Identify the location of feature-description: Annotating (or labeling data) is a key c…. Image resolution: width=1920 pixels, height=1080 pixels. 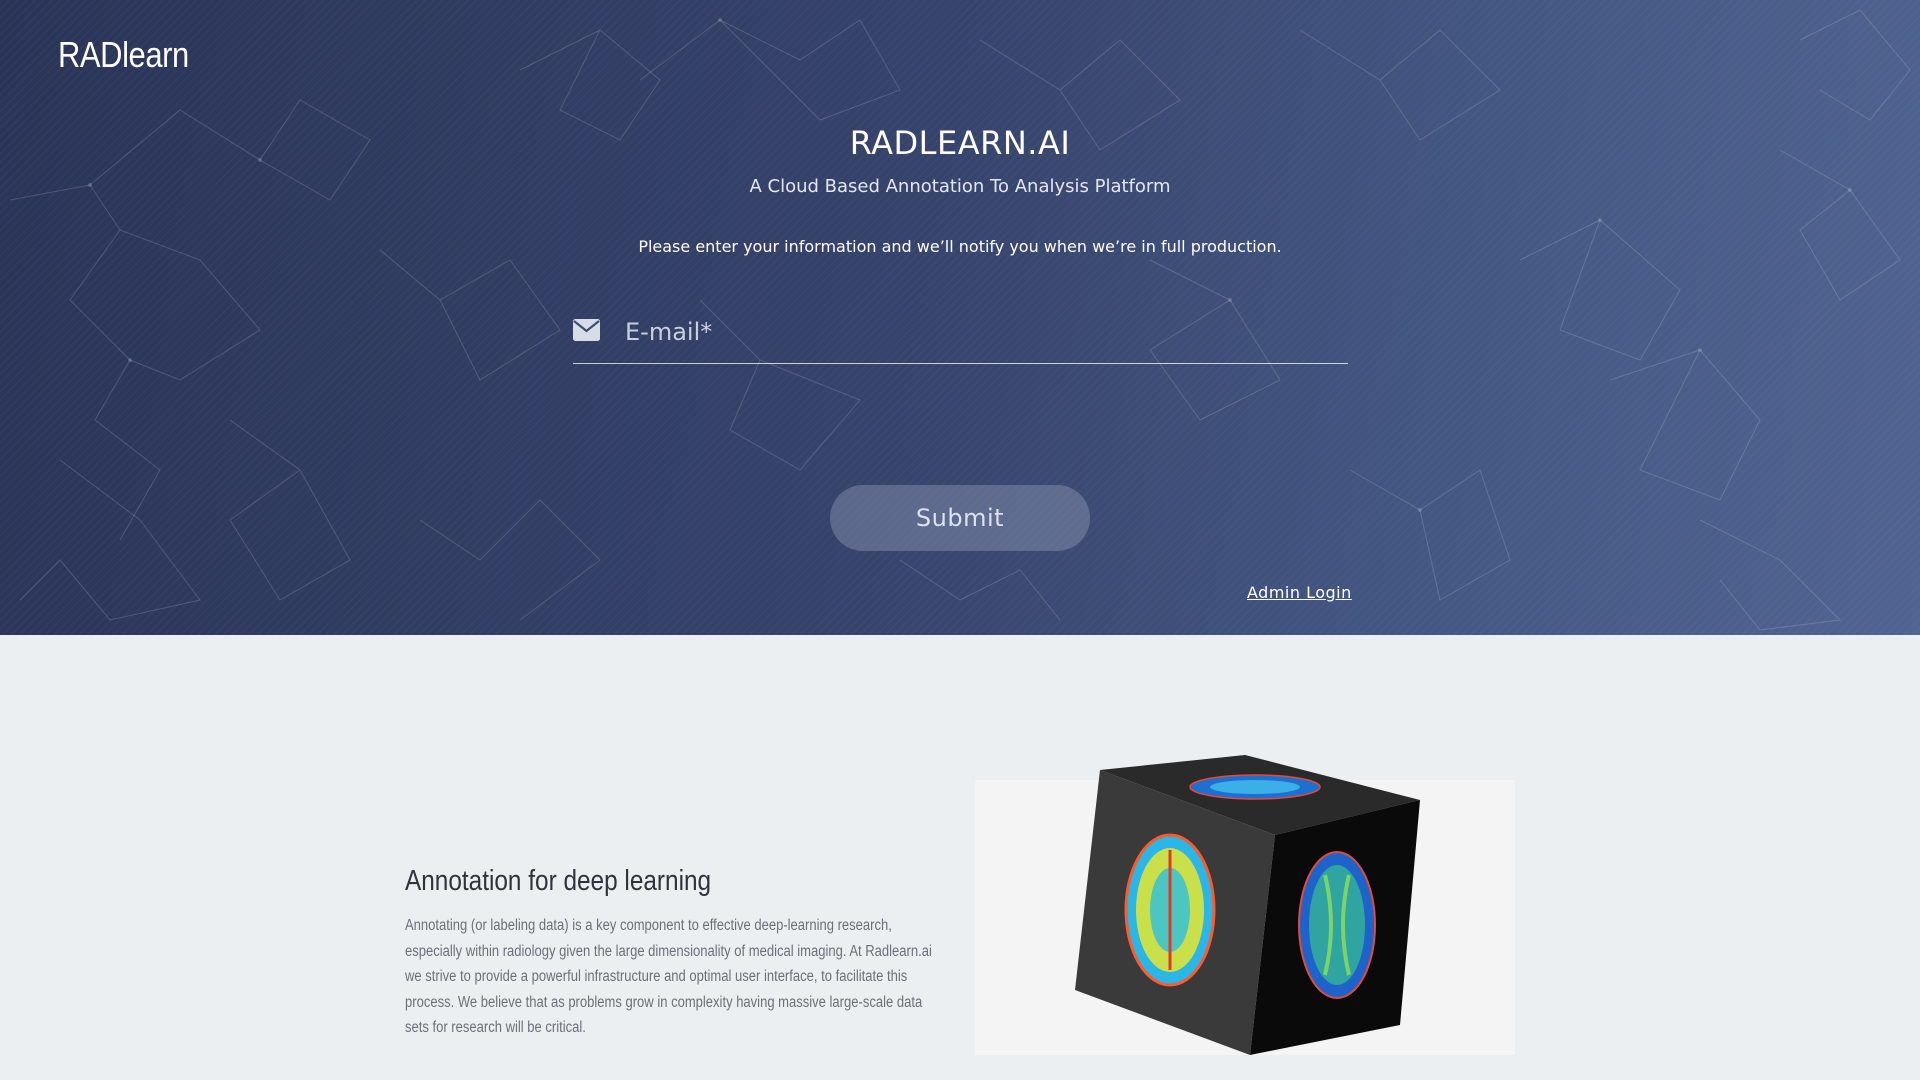
(668, 976).